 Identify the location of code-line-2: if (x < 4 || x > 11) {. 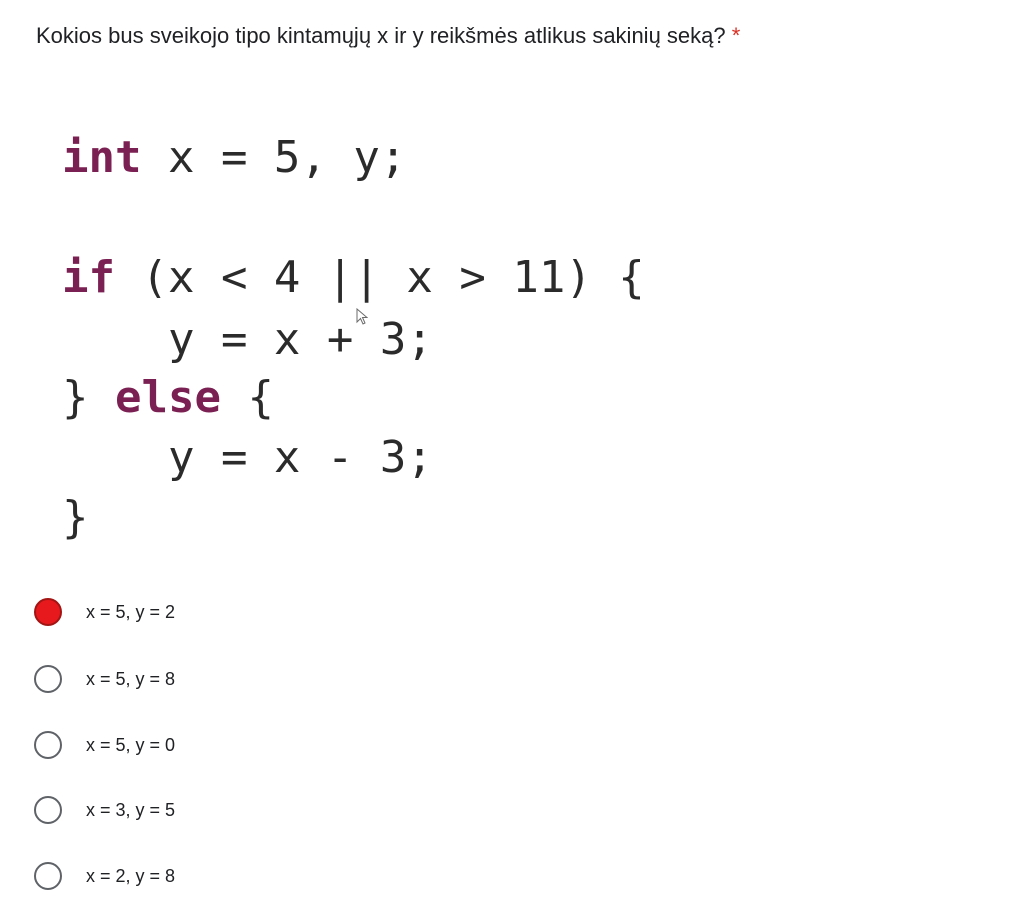
(353, 278).